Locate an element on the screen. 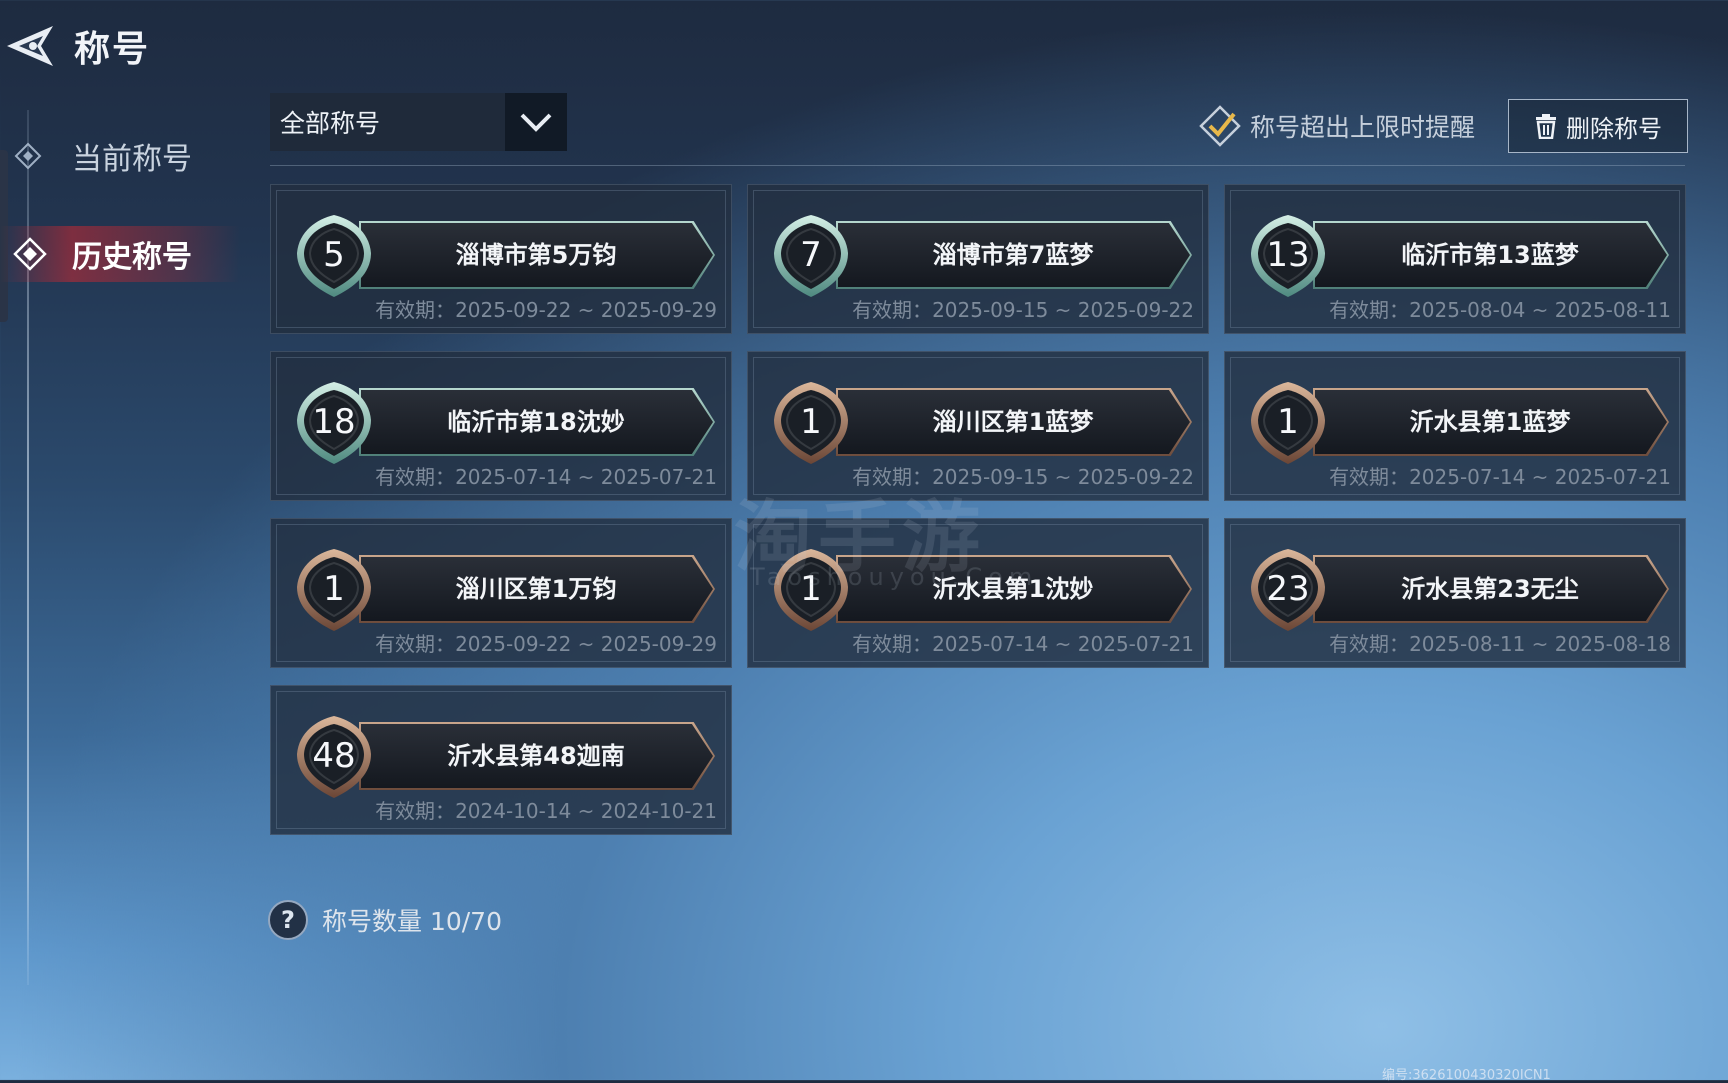 This screenshot has height=1083, width=1728. delete-label: 删除称号 is located at coordinates (1614, 128).